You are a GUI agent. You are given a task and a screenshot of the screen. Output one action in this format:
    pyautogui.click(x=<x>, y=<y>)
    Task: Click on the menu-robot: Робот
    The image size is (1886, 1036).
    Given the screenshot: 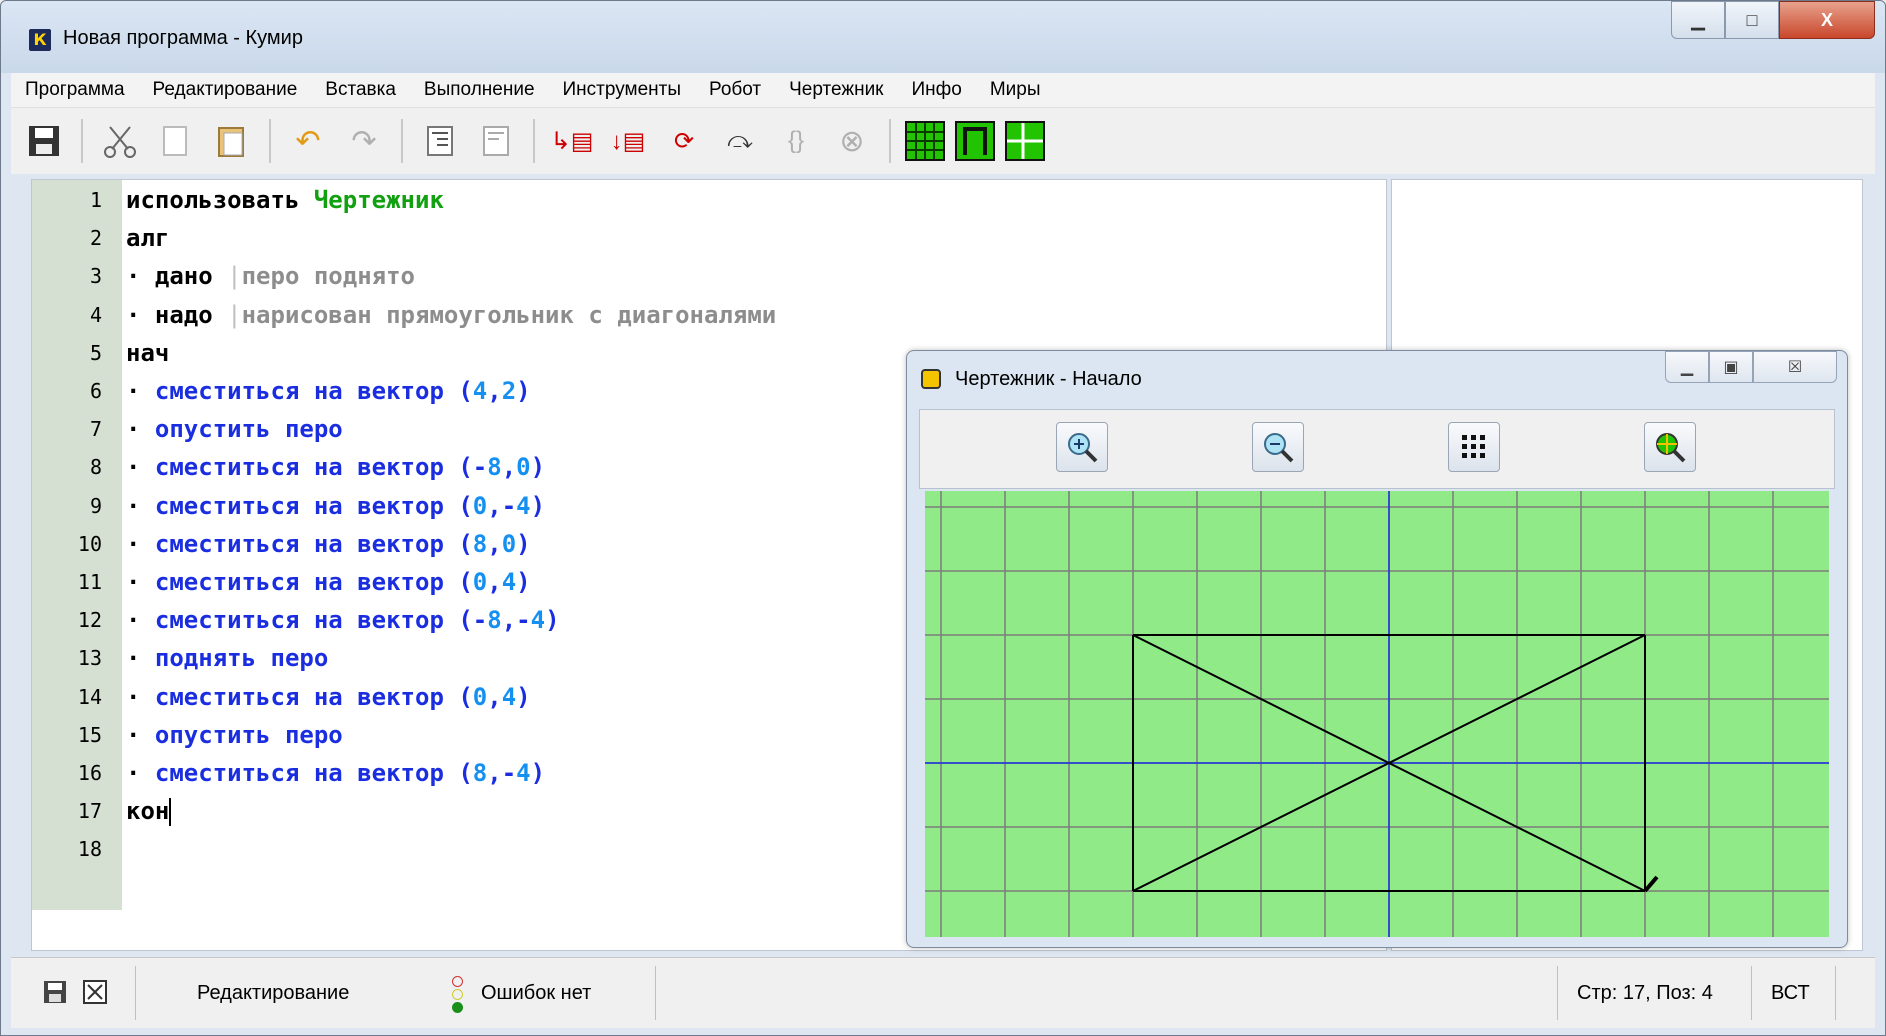 What is the action you would take?
    pyautogui.click(x=735, y=90)
    